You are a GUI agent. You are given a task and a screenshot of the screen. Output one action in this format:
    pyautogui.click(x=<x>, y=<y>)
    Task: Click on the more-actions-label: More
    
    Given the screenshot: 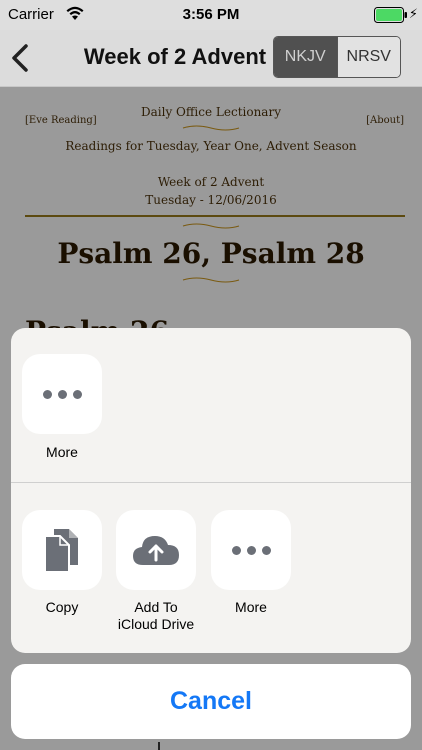 What is the action you would take?
    pyautogui.click(x=251, y=607)
    